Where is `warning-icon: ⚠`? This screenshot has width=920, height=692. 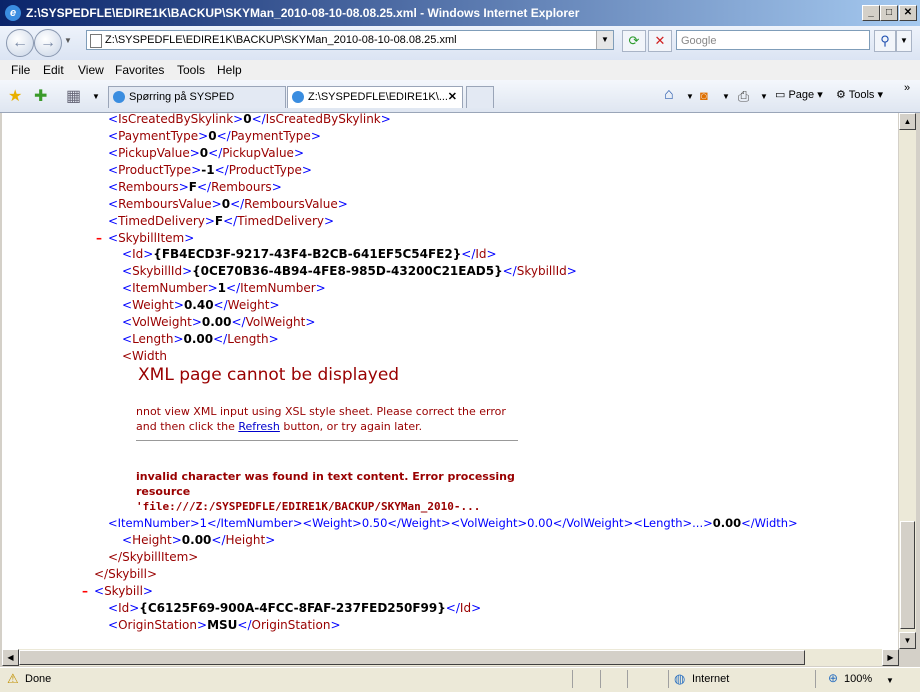 warning-icon: ⚠ is located at coordinates (13, 679).